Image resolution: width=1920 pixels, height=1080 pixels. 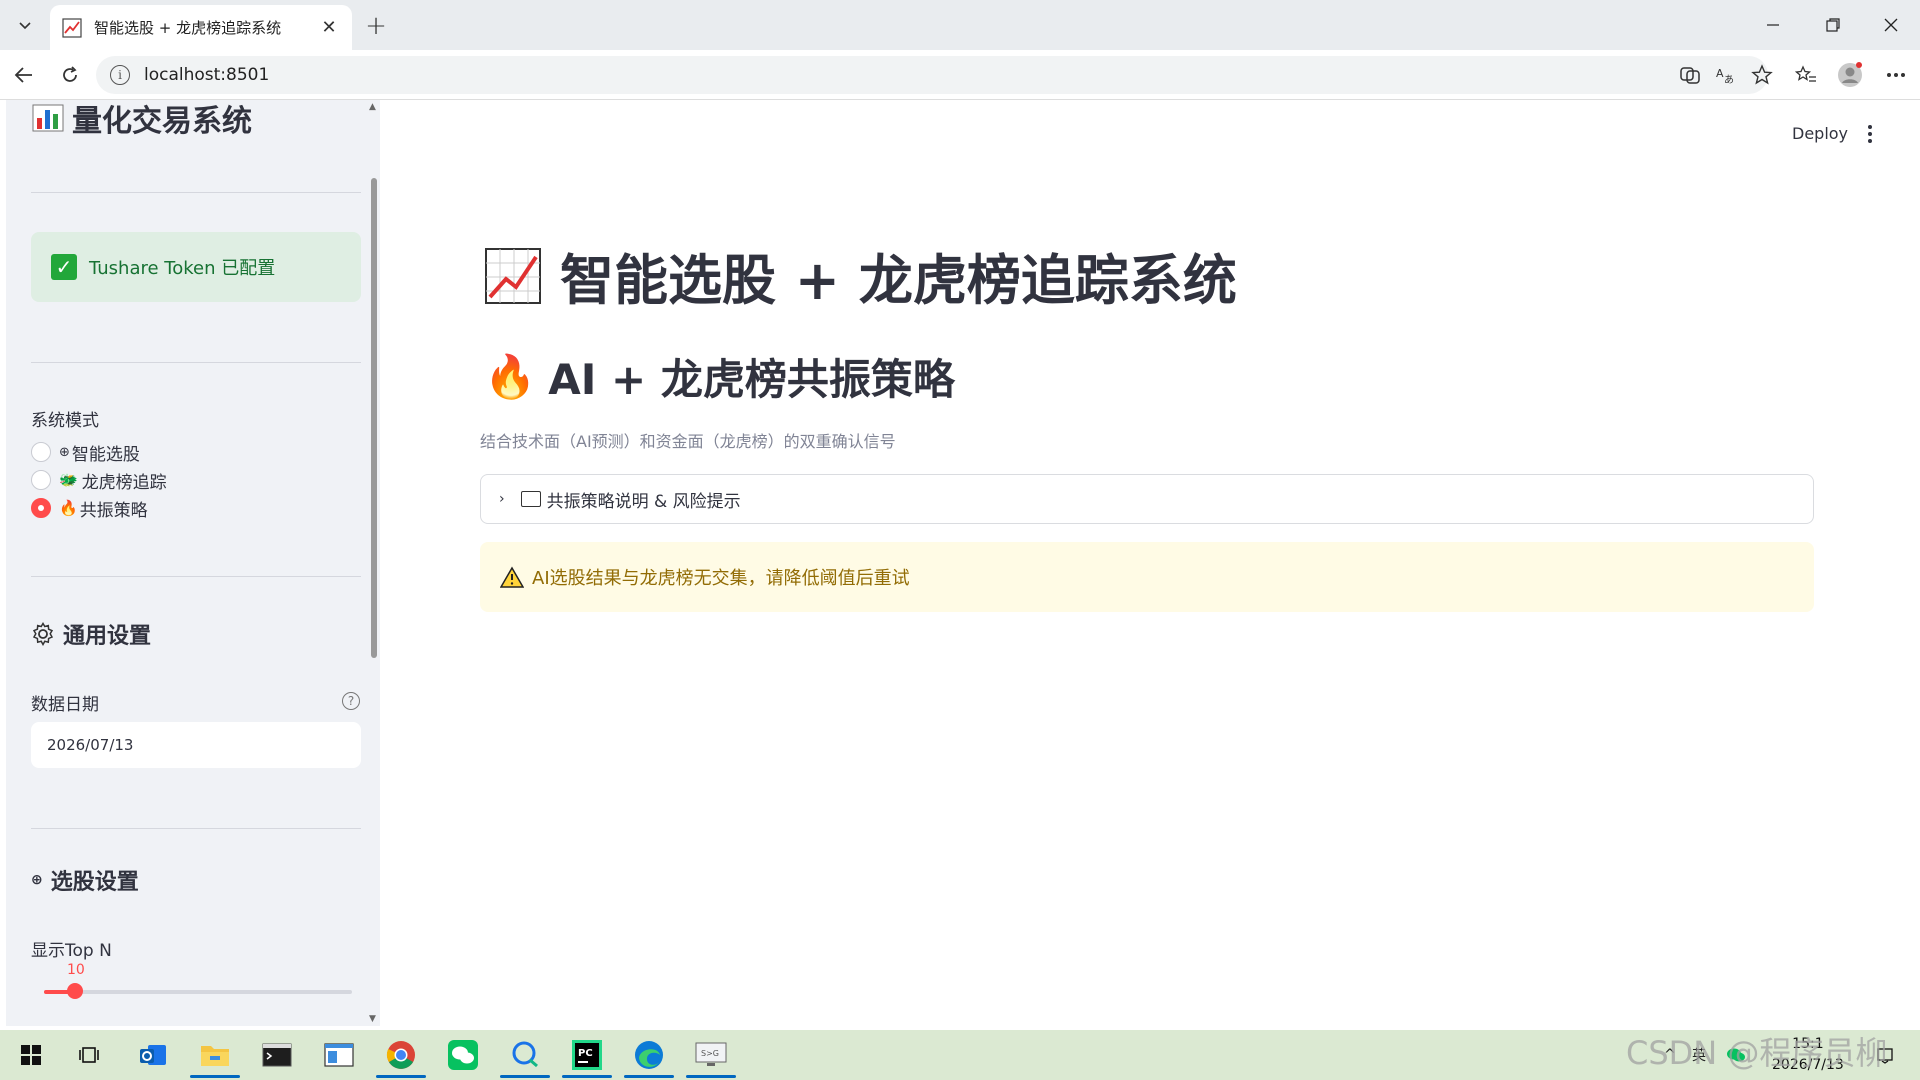 What do you see at coordinates (502, 499) in the screenshot?
I see `chevron-right-icon: ›` at bounding box center [502, 499].